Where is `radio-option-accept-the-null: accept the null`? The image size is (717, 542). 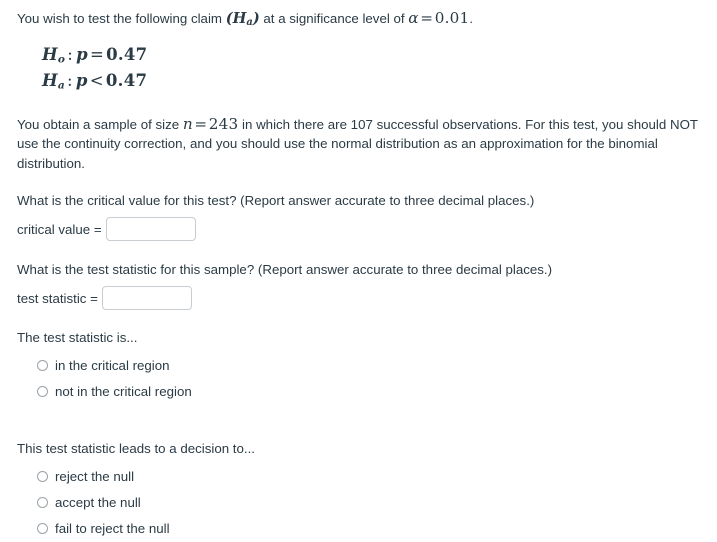
radio-option-accept-the-null: accept the null is located at coordinates (377, 502).